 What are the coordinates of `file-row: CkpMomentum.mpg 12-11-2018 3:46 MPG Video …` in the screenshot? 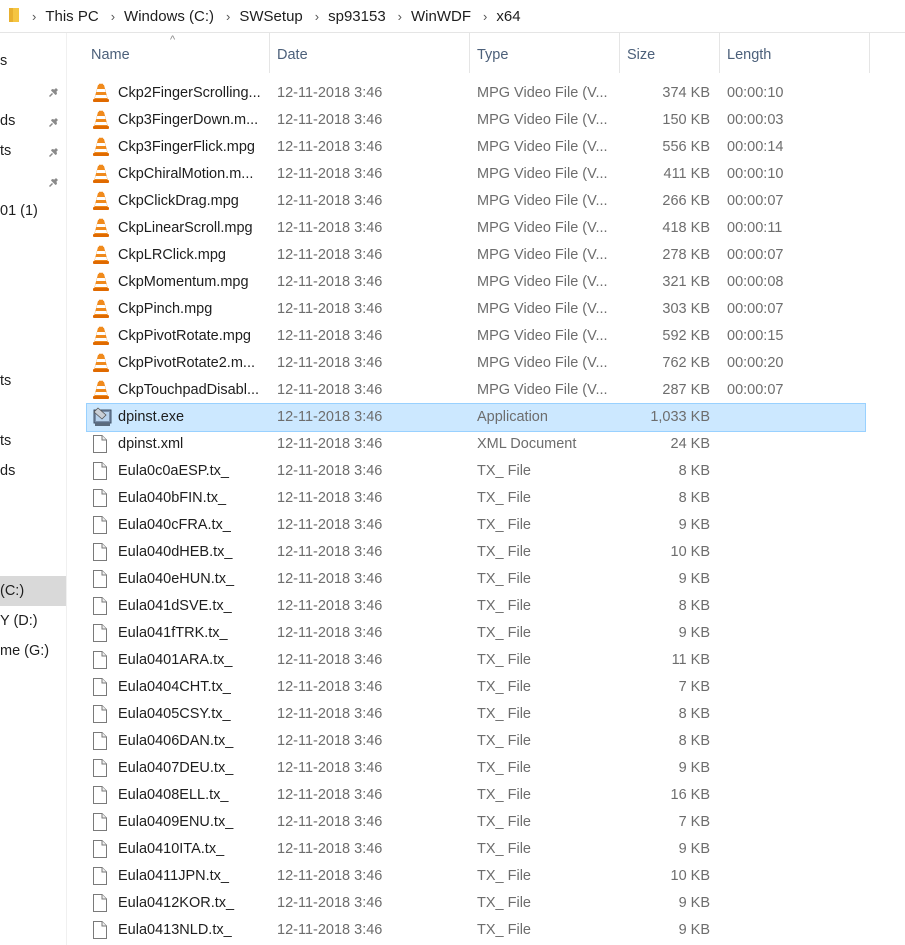 It's located at (476, 282).